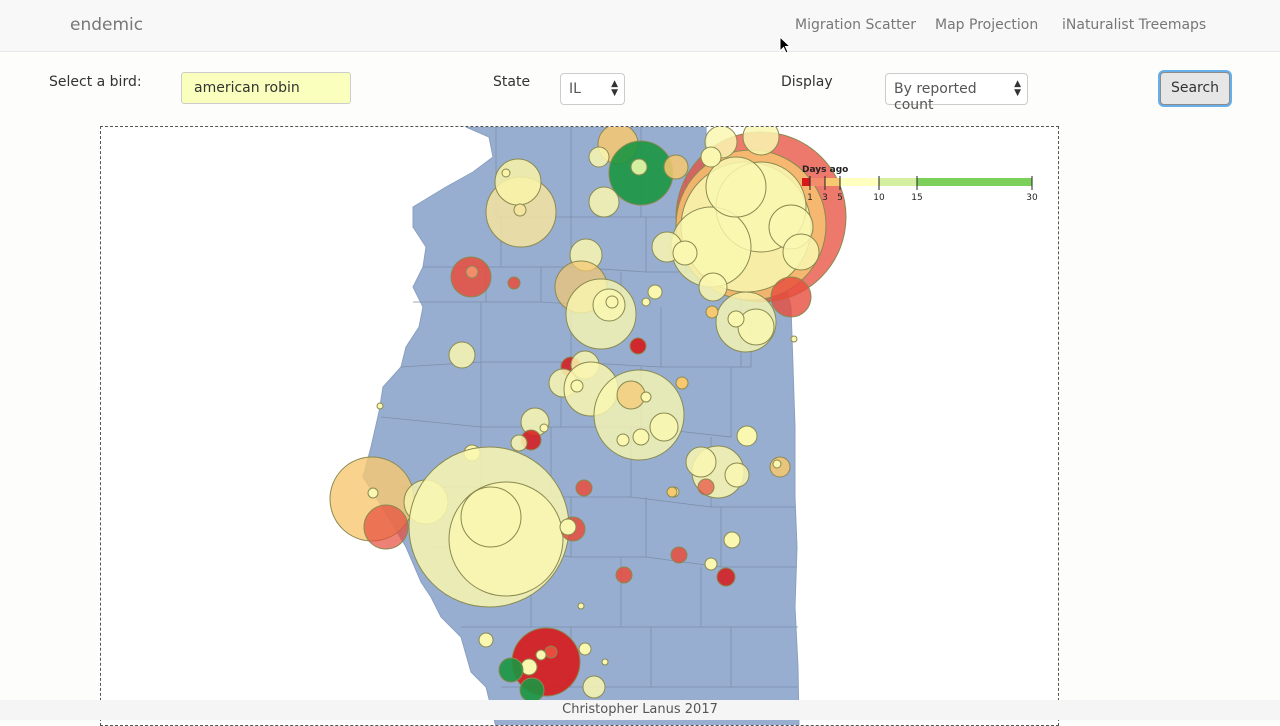  What do you see at coordinates (986, 25) in the screenshot?
I see `nav-map-projection: Map Projection` at bounding box center [986, 25].